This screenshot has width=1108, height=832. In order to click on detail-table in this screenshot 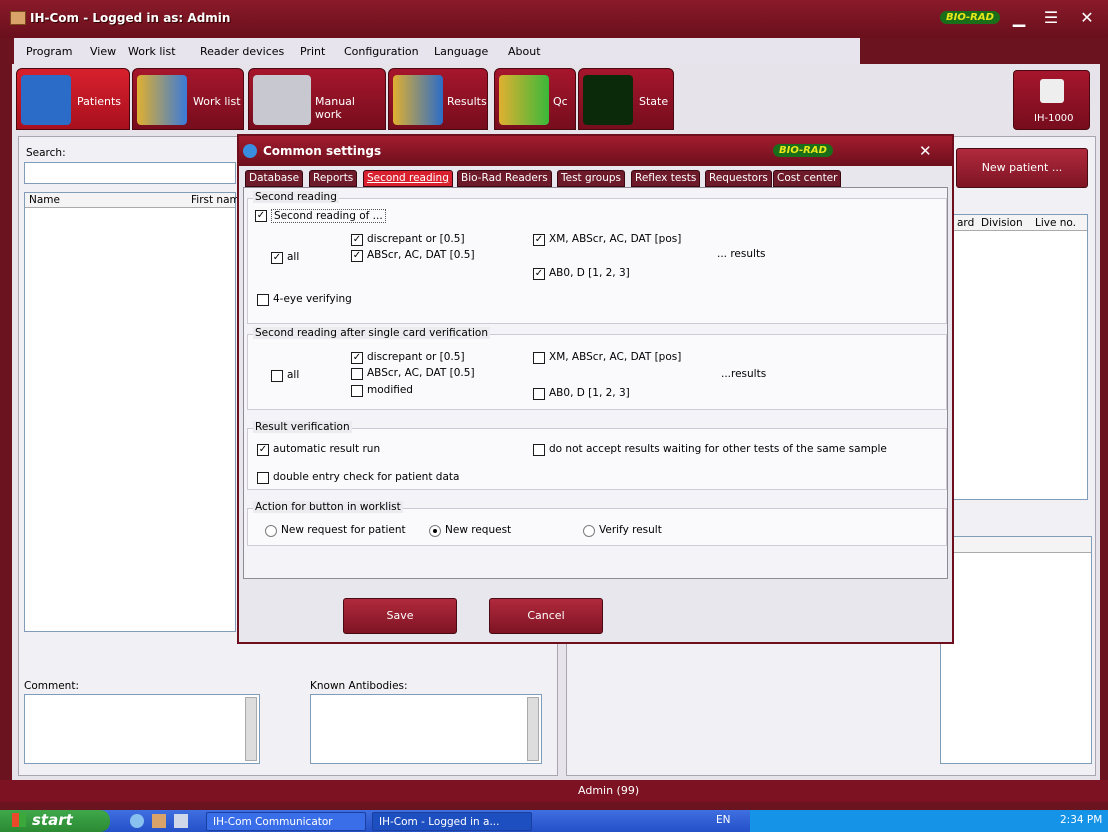, I will do `click(1016, 650)`.